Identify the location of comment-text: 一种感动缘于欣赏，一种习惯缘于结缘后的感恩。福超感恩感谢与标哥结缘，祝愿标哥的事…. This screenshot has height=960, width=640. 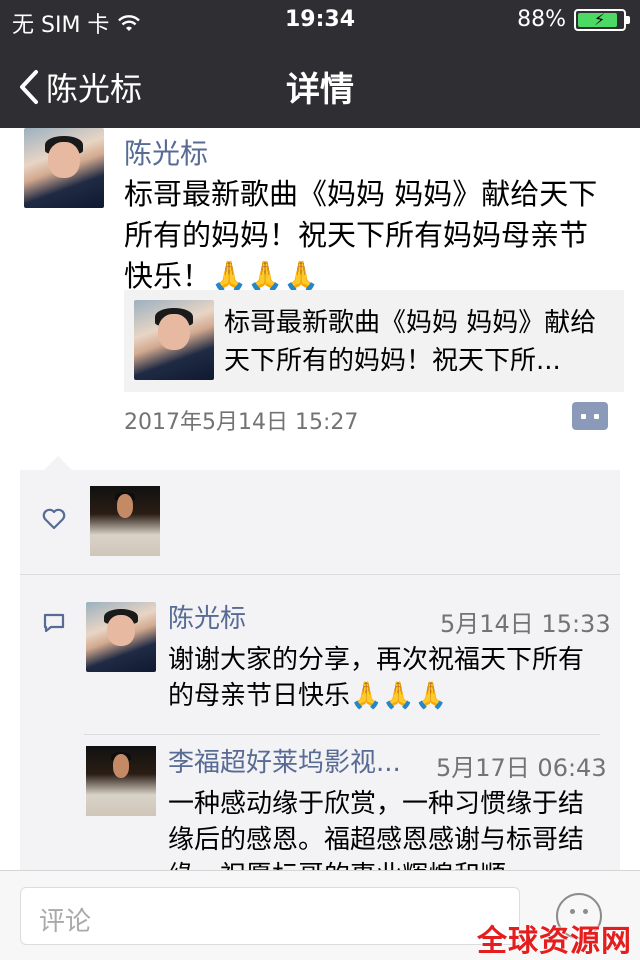
(376, 829).